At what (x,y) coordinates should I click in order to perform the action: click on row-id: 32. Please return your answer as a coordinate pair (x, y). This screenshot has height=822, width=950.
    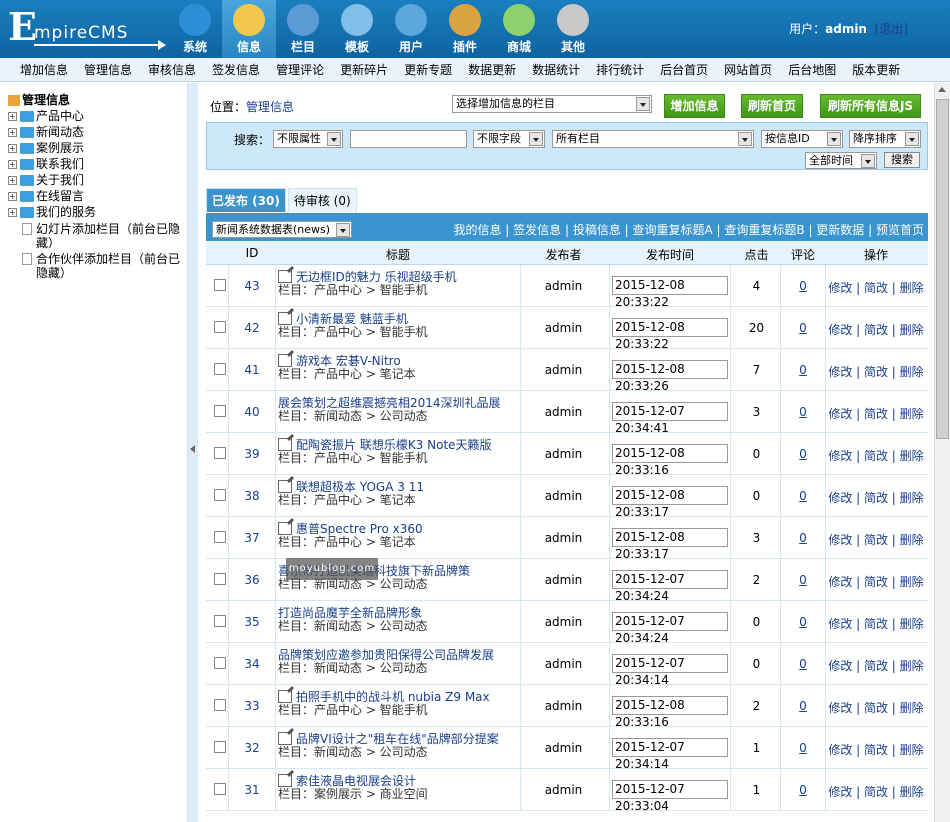
    Looking at the image, I should click on (252, 748).